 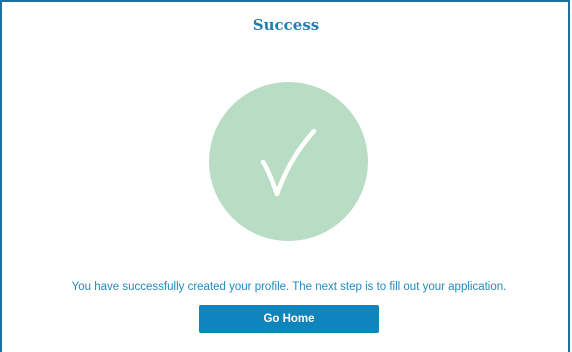 I want to click on success-circle, so click(x=288, y=161).